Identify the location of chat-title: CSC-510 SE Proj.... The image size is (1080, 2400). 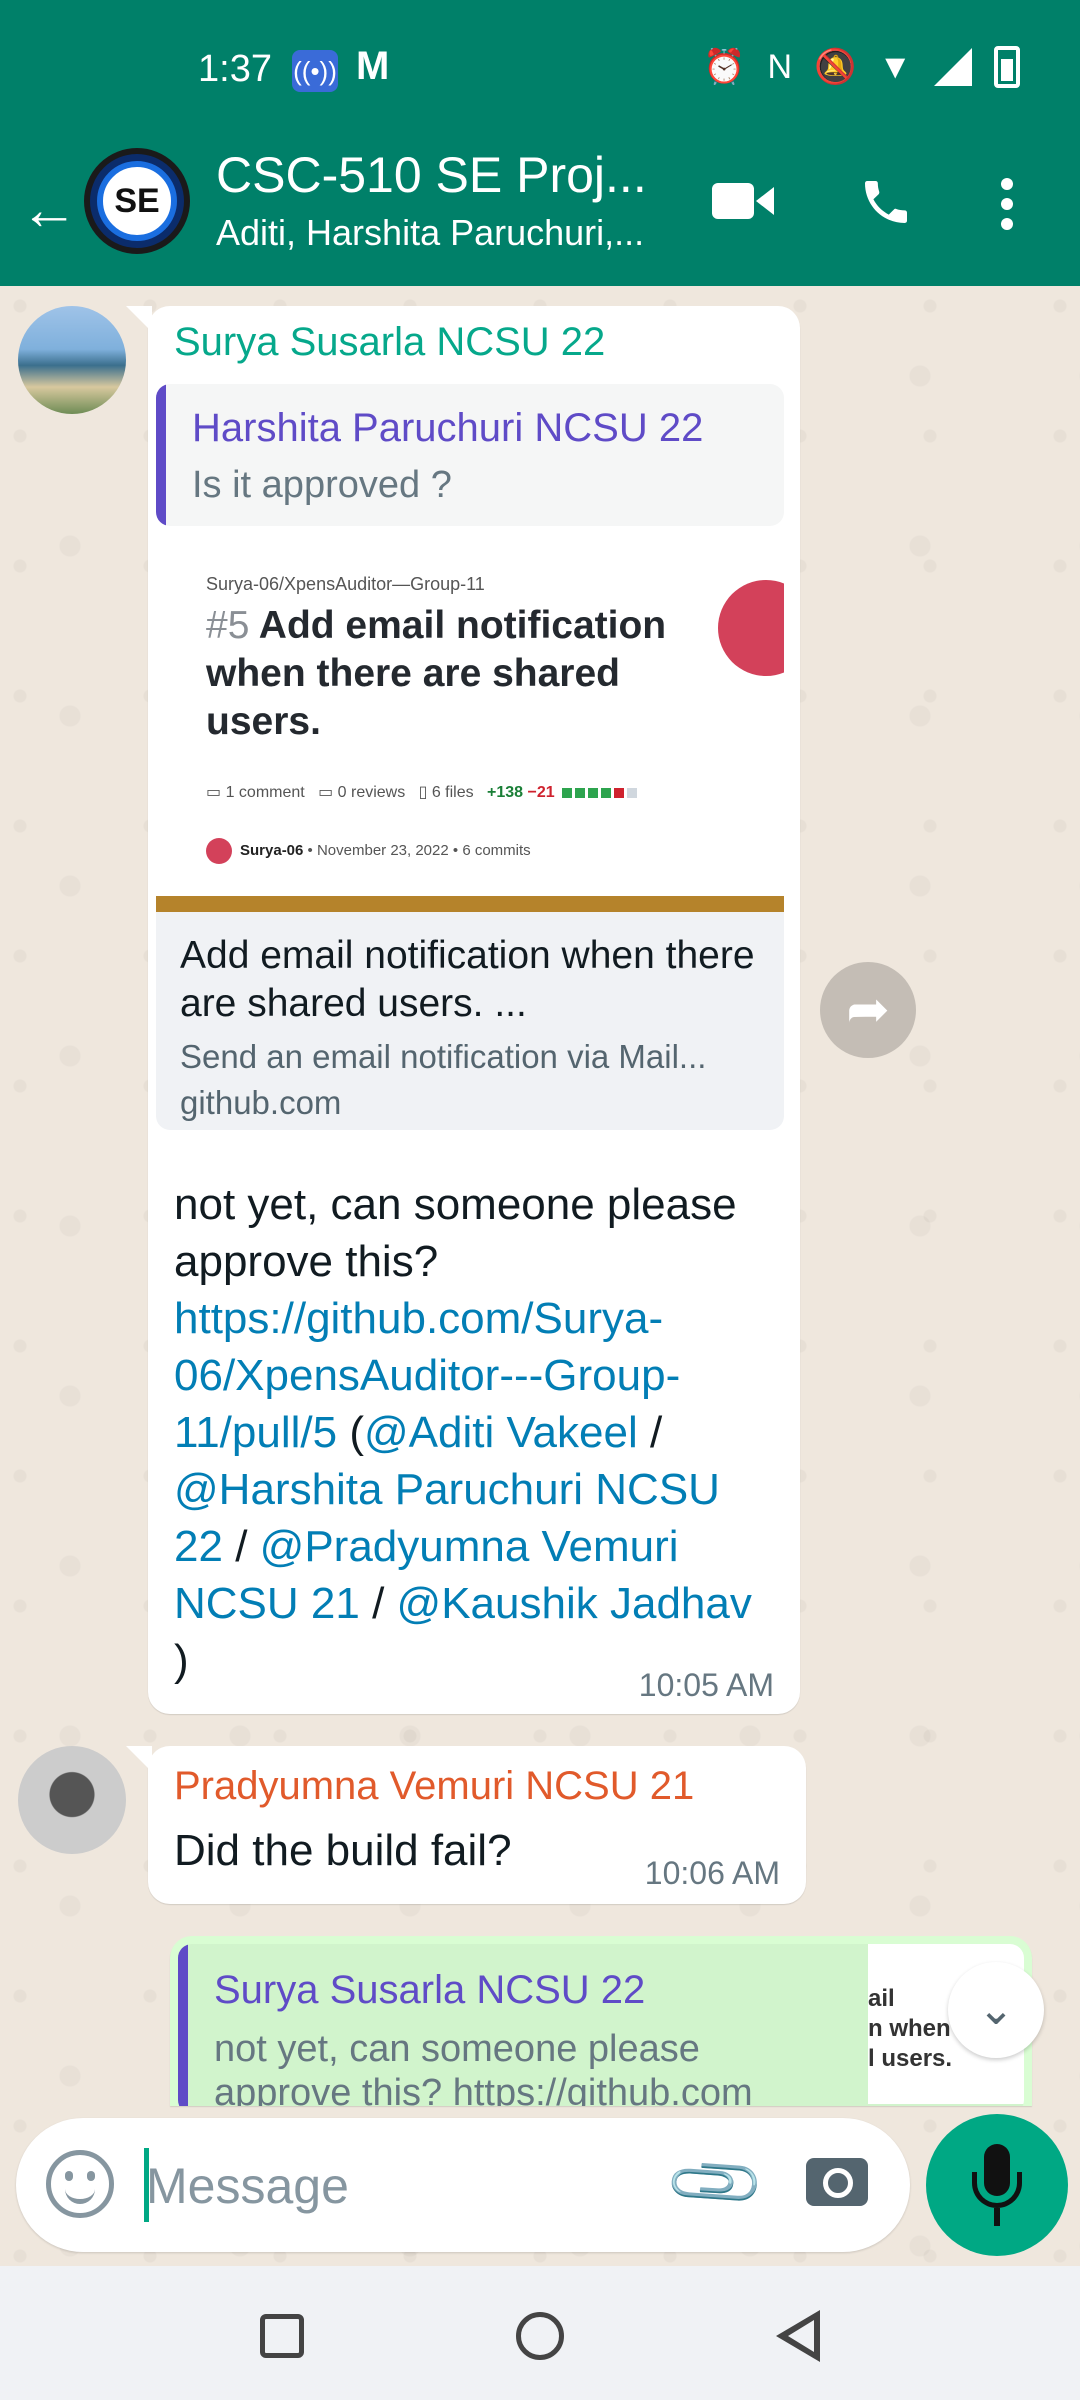
(431, 175).